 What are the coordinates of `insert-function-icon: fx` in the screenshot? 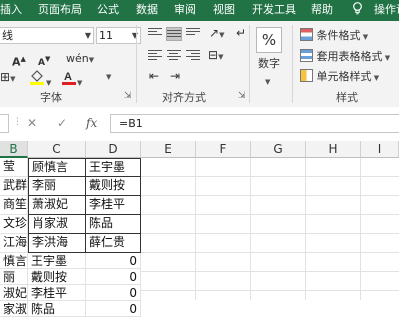 It's located at (91, 123).